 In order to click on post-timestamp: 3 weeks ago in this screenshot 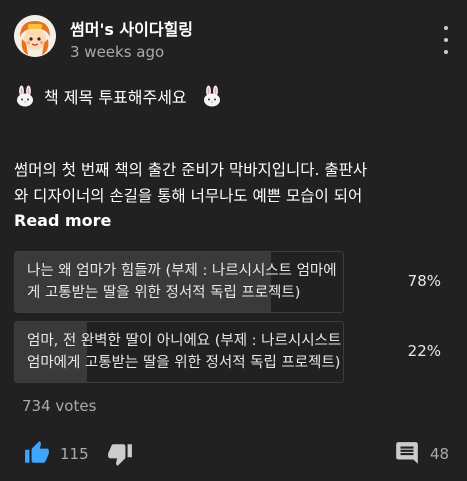, I will do `click(117, 52)`.